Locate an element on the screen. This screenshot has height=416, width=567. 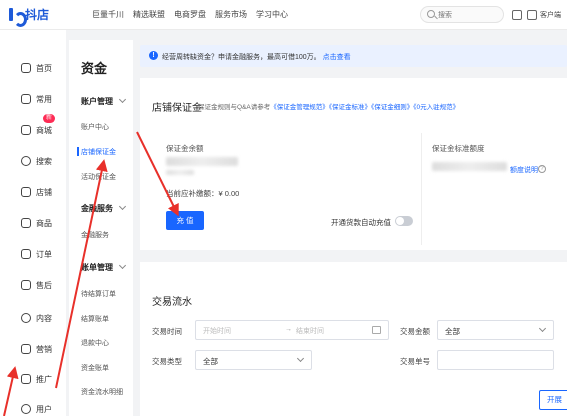
rule-link: 《保证金管理规范》 is located at coordinates (299, 107).